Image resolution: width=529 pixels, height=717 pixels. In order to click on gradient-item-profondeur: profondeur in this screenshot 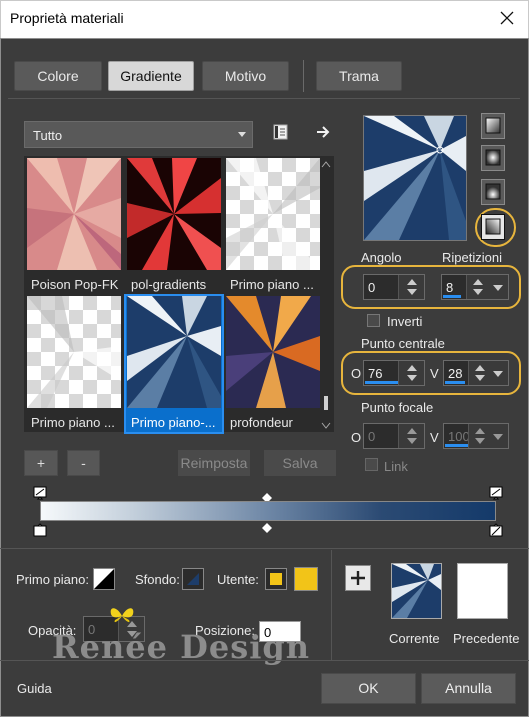, I will do `click(273, 364)`.